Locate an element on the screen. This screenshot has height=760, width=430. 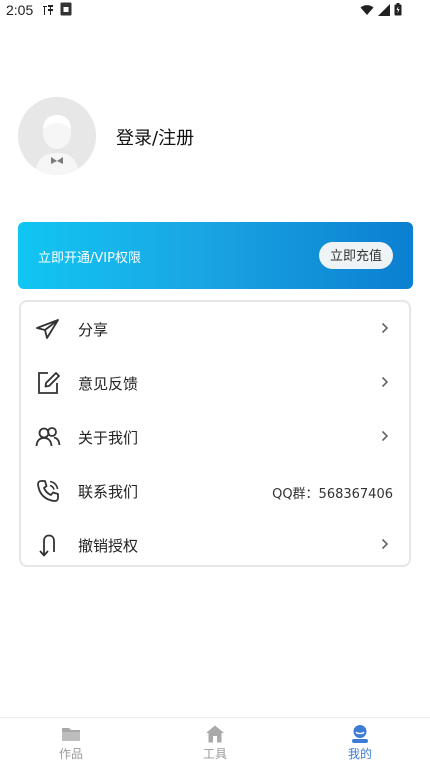
menu-item-label: 联系我们 is located at coordinates (108, 492).